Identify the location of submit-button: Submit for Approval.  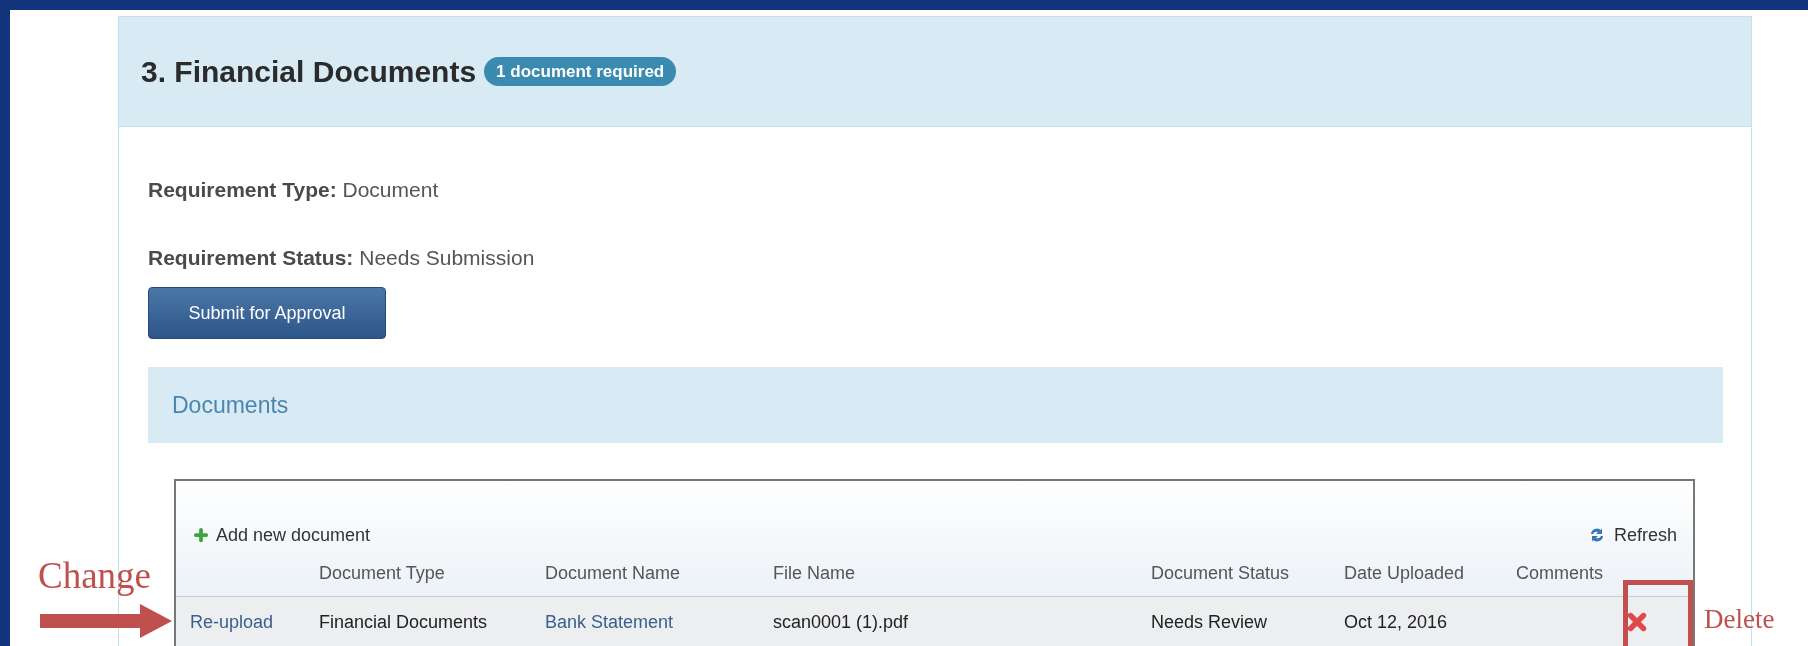
(267, 313).